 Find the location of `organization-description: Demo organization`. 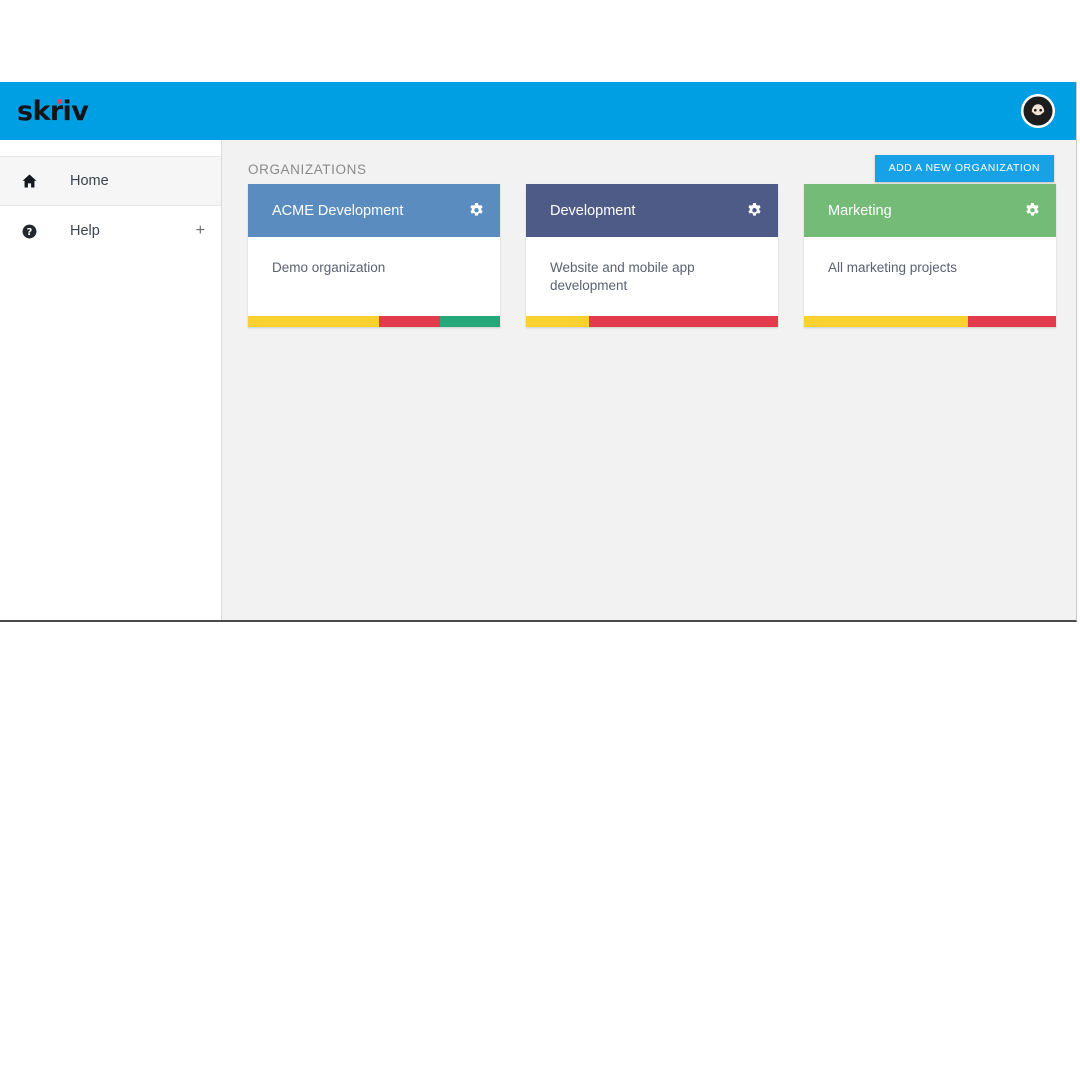

organization-description: Demo organization is located at coordinates (329, 267).